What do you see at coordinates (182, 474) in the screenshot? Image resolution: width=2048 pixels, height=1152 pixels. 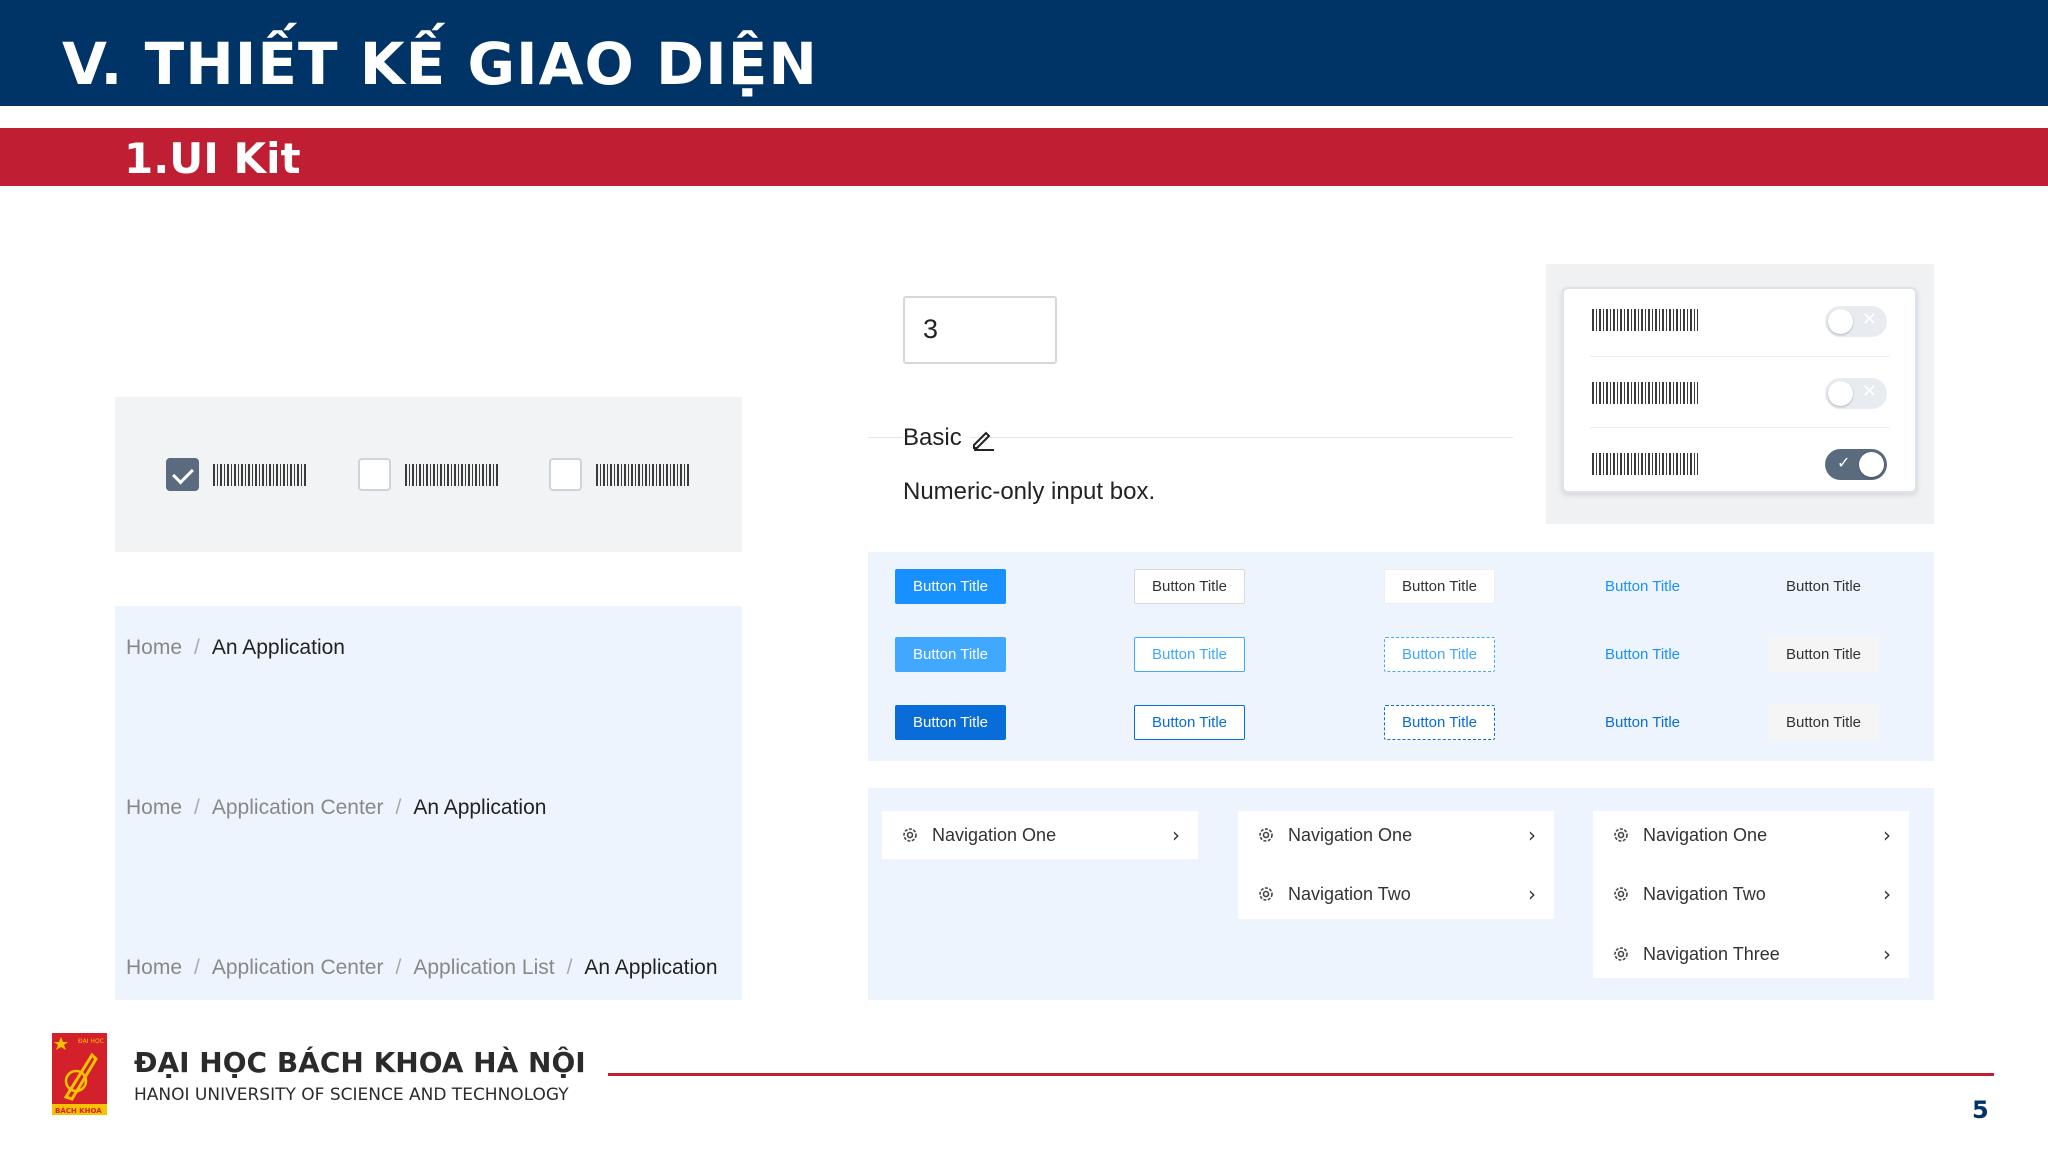 I see `checkbox-checked` at bounding box center [182, 474].